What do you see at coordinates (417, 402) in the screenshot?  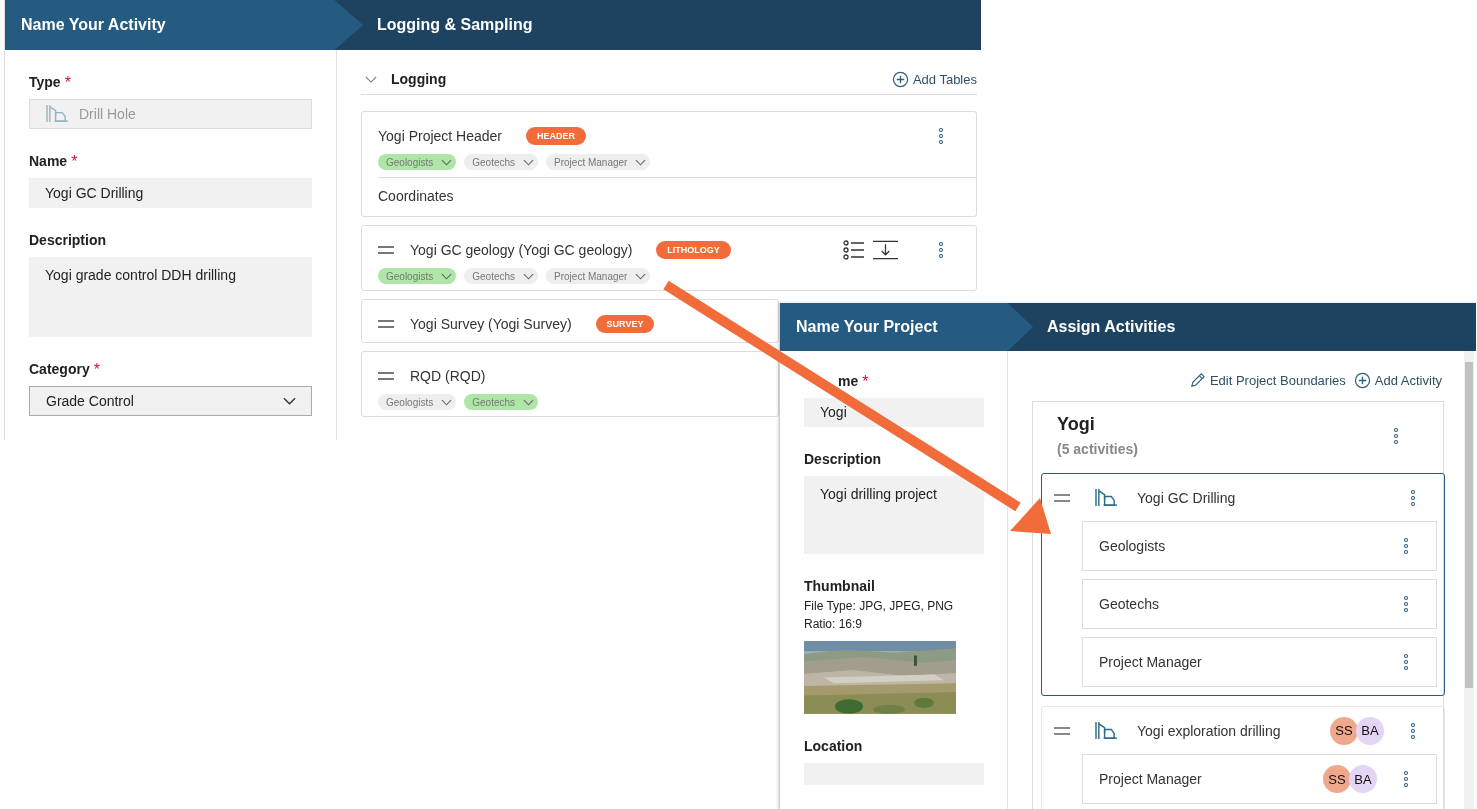 I see `role-chip: Geologists` at bounding box center [417, 402].